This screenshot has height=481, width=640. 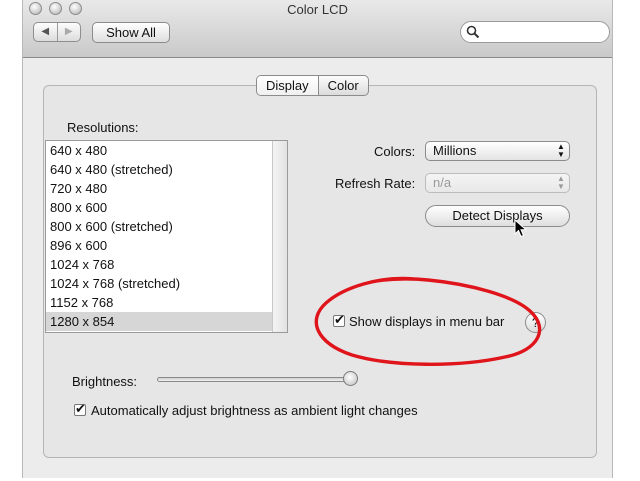 What do you see at coordinates (166, 264) in the screenshot?
I see `list-item: 1024 x 768` at bounding box center [166, 264].